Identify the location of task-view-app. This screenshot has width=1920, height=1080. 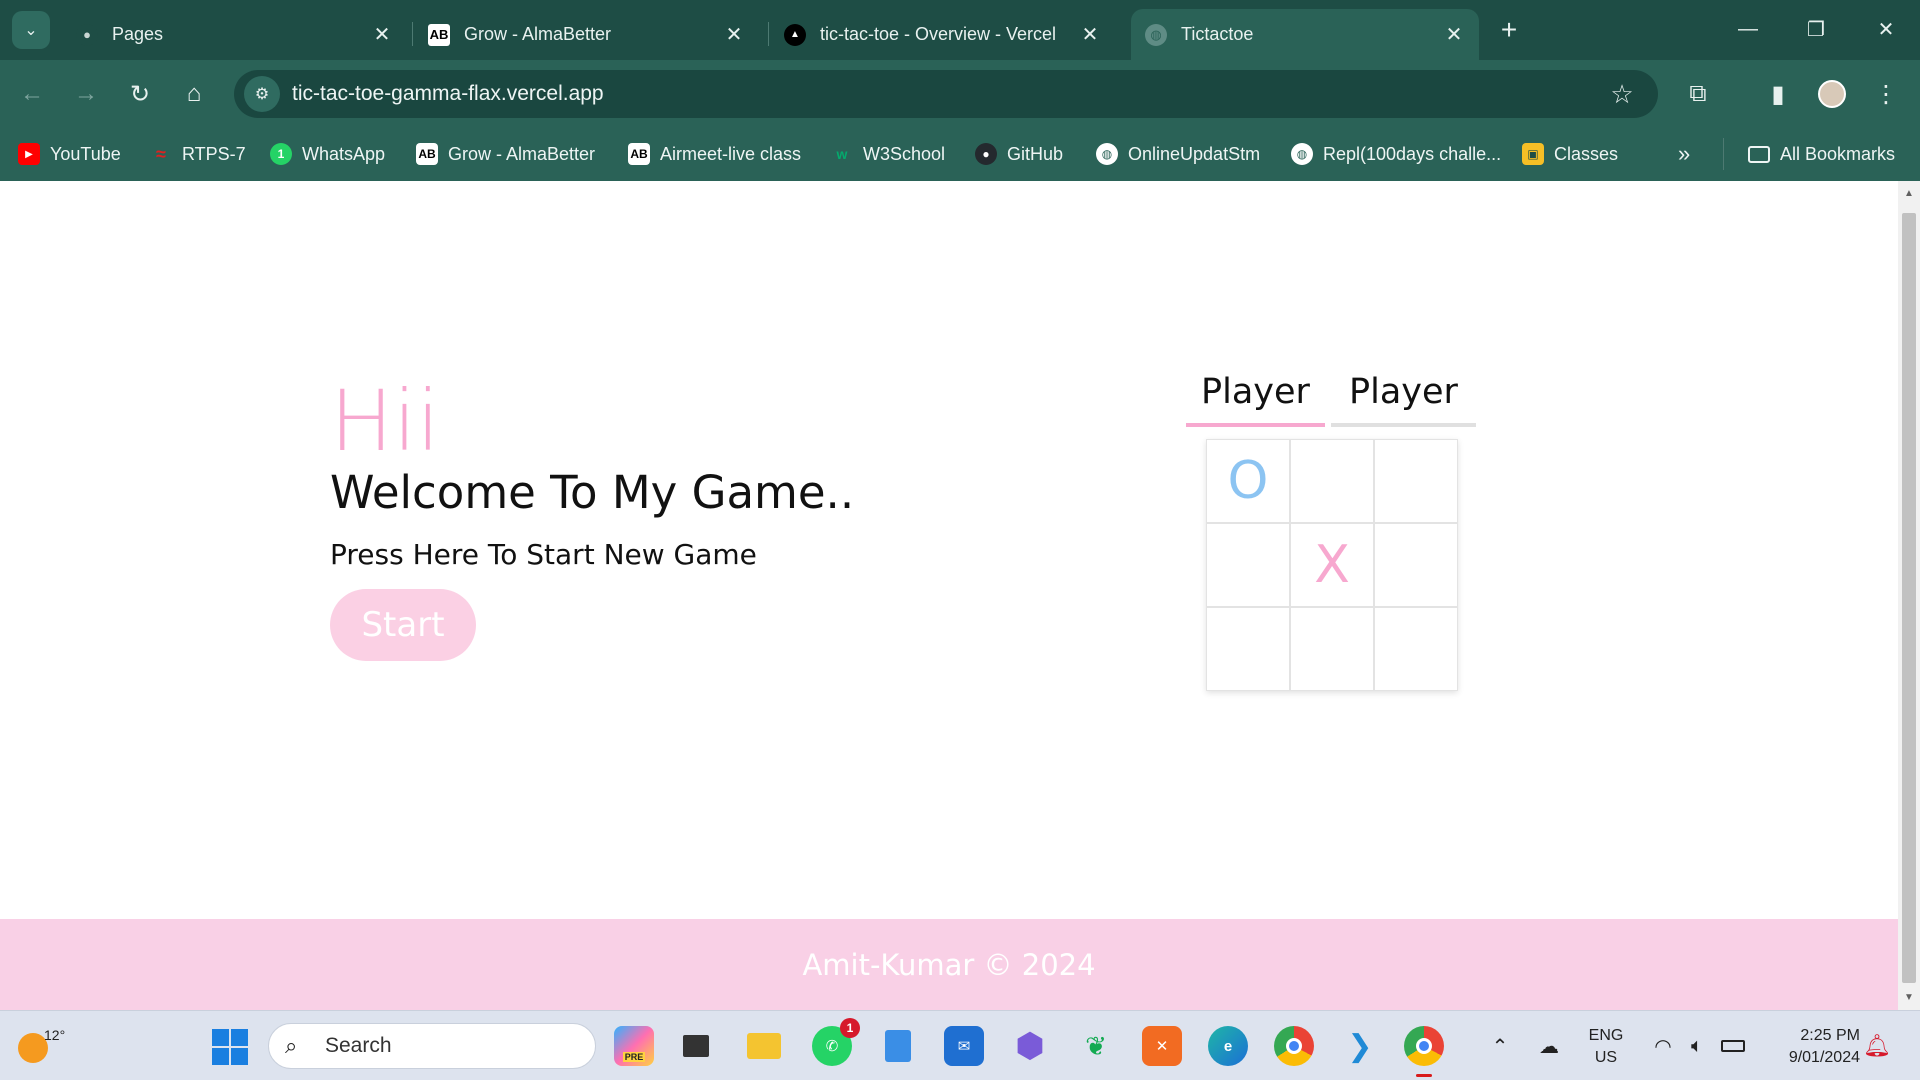
(696, 1046).